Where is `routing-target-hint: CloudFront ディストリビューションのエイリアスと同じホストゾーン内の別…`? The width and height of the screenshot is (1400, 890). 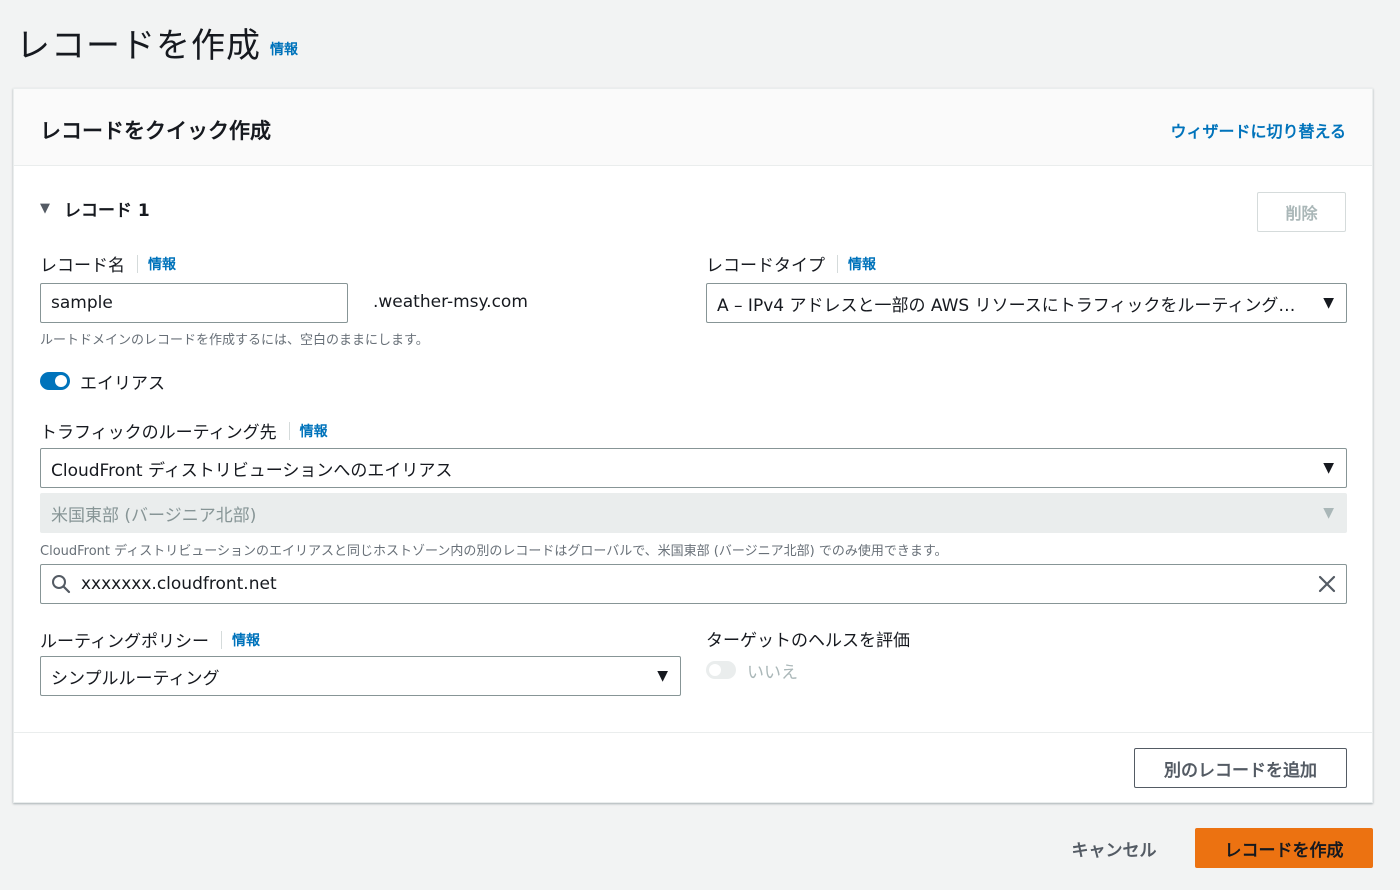
routing-target-hint: CloudFront ディストリビューションのエイリアスと同じホストゾーン内の別… is located at coordinates (494, 551).